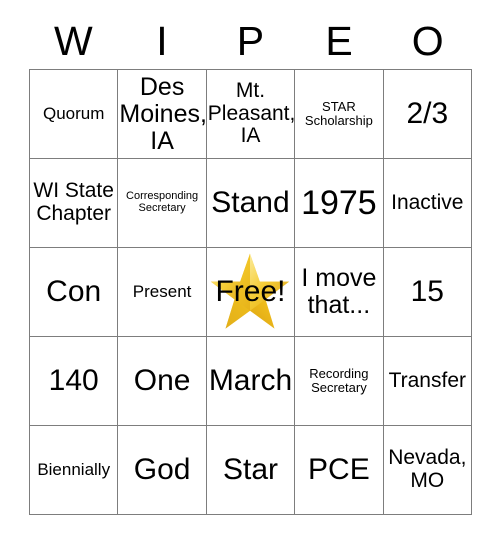 This screenshot has width=500, height=544. I want to click on bingo-cell-label: Transfer, so click(427, 380).